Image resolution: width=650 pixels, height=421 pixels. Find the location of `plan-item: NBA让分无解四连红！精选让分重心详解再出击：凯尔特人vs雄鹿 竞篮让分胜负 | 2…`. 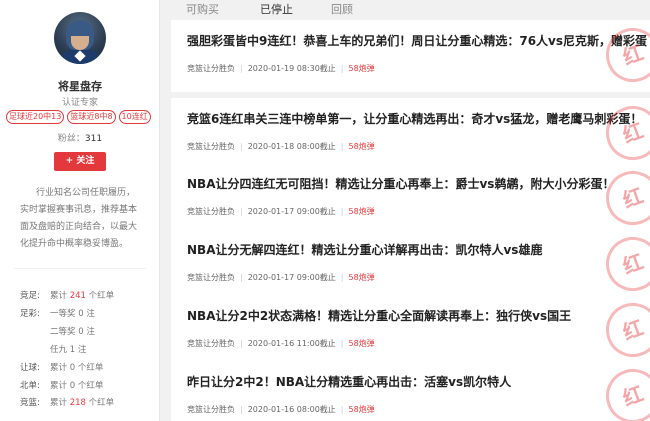

plan-item: NBA让分无解四连红！精选让分重心详解再出击：凯尔特人vs雄鹿 竞篮让分胜负 | 2… is located at coordinates (410, 265).